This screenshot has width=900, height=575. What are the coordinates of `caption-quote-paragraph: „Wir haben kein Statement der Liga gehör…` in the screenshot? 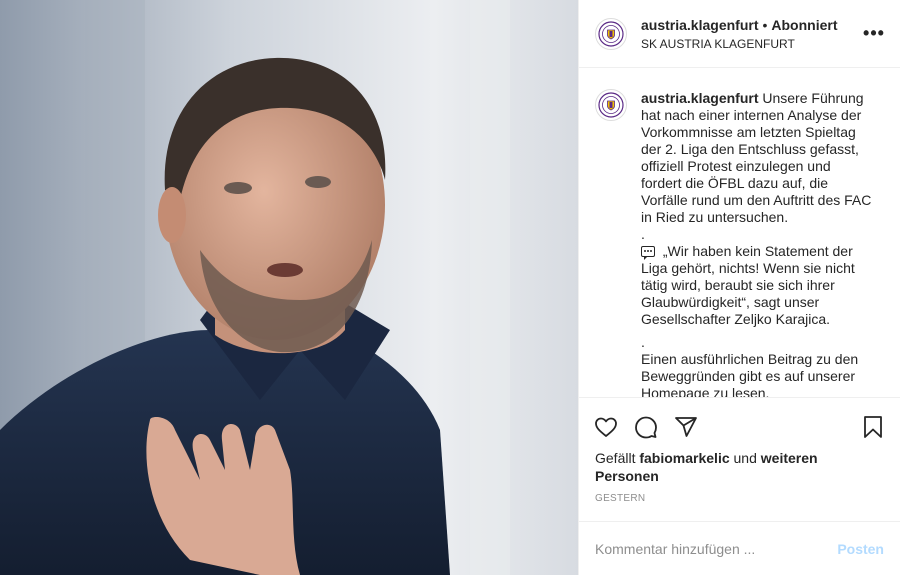 It's located at (757, 285).